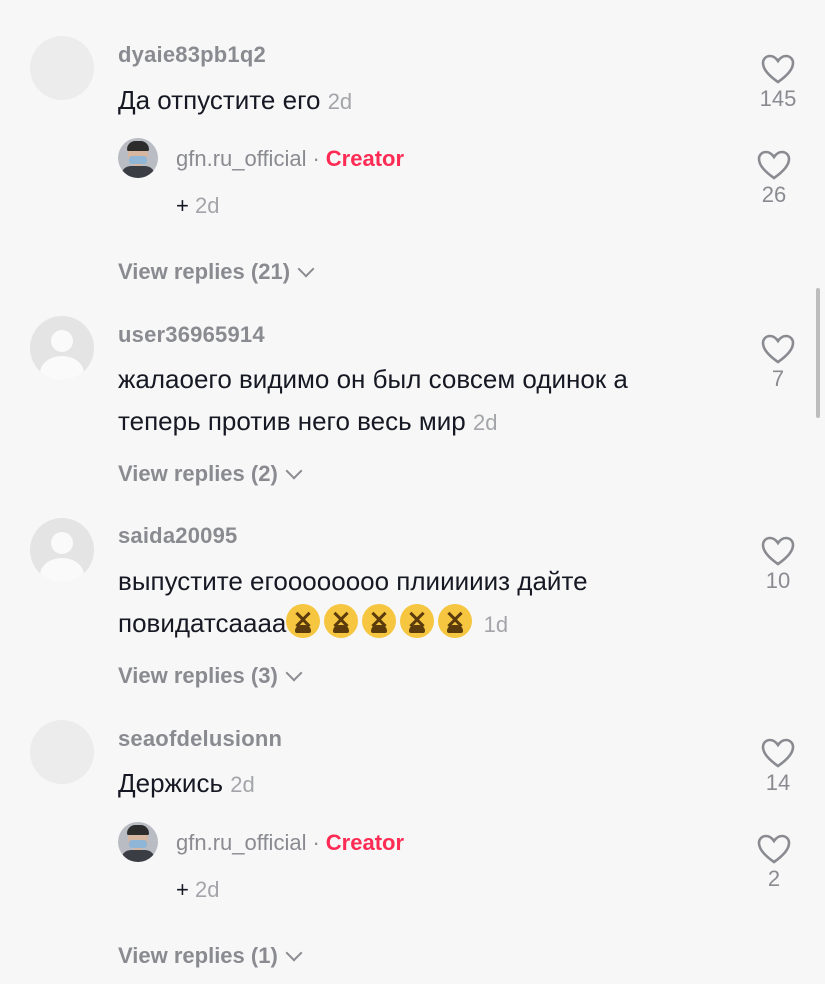 The image size is (825, 984). I want to click on comment-body: Держись, so click(170, 783).